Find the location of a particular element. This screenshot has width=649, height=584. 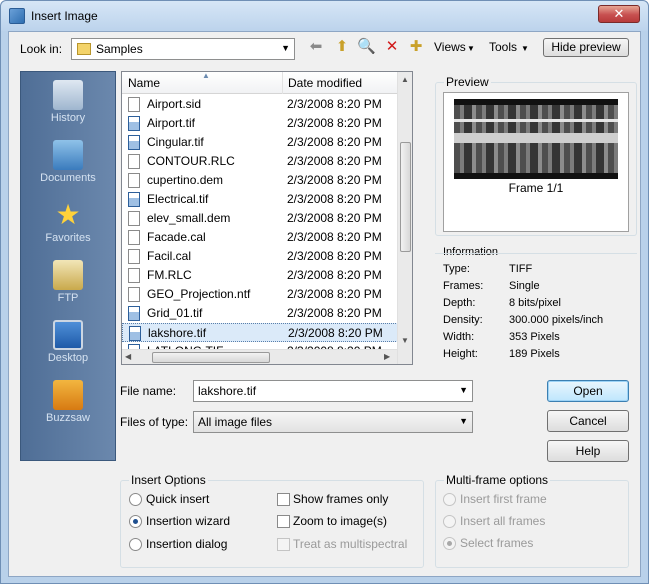

new-folder-icon: ✚ is located at coordinates (416, 47).